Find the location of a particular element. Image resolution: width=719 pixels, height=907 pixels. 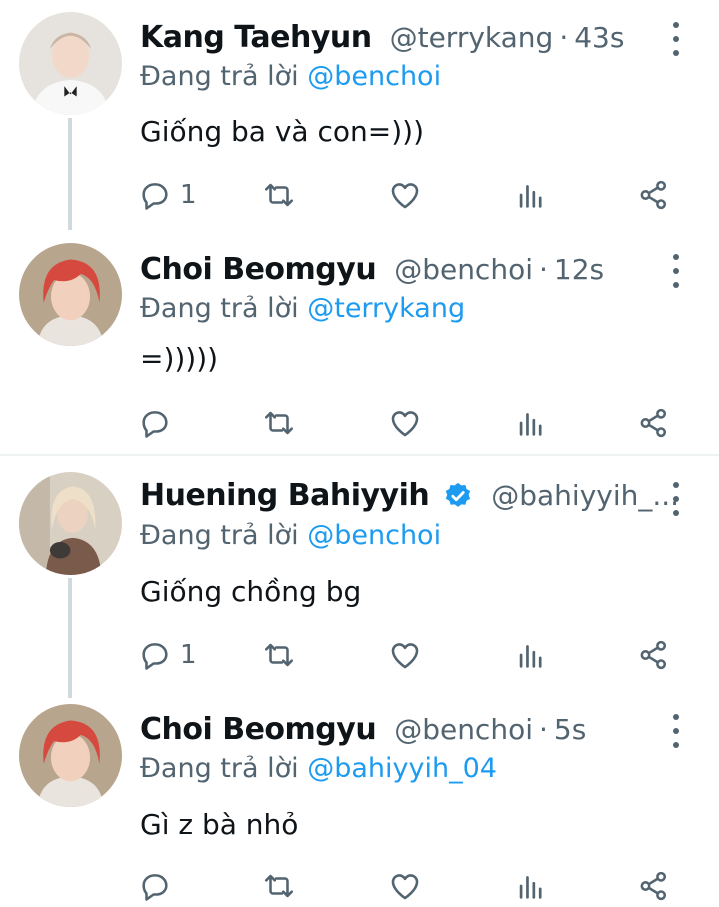

tweet-header: Choi Beomgyu @benchoi · 5s is located at coordinates (363, 729).